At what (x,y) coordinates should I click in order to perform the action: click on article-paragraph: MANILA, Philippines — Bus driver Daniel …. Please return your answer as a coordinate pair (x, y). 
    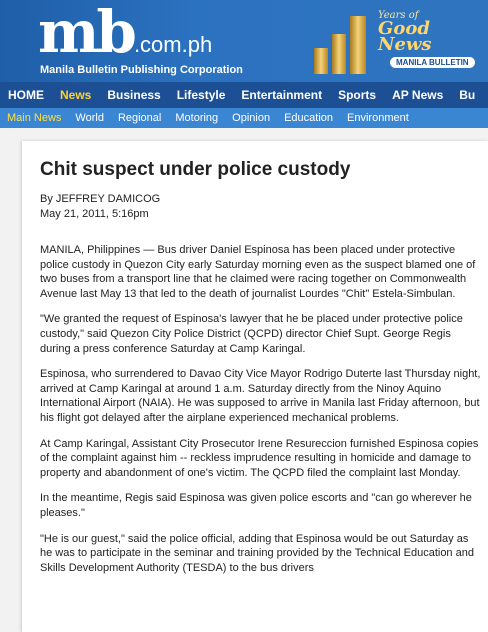
    Looking at the image, I should click on (258, 272).